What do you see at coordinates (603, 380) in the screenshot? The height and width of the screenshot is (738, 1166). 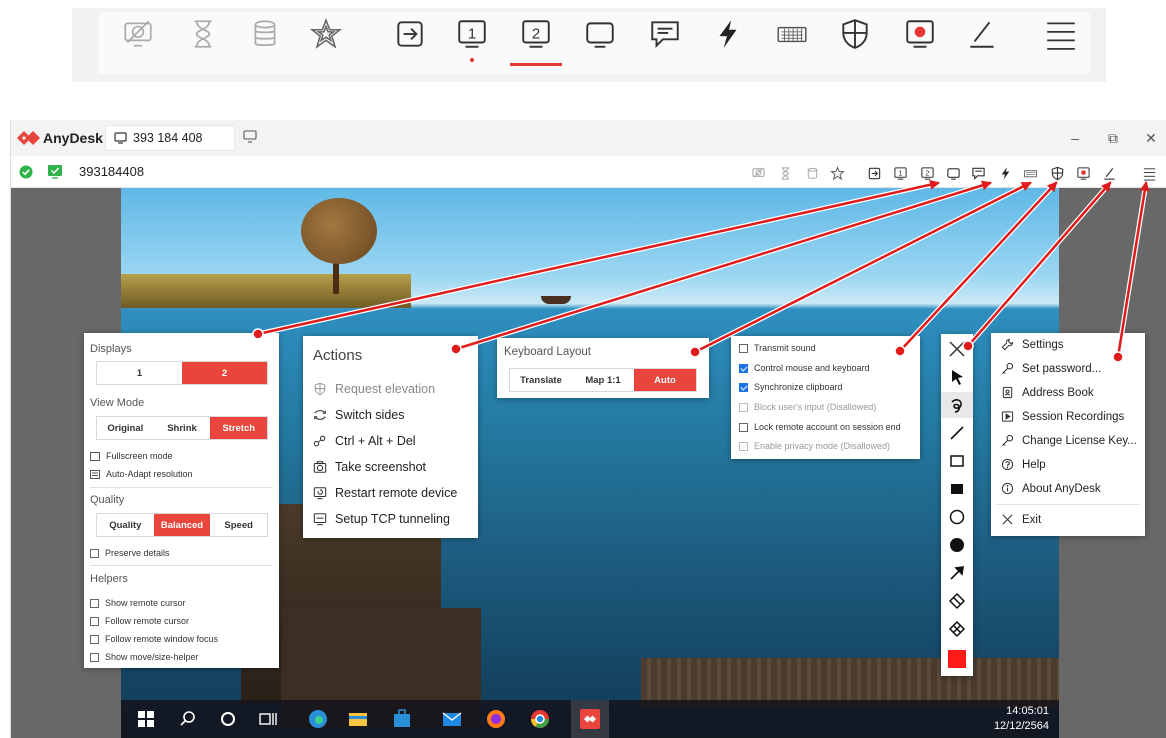 I see `keyboard-option-map: Map 1:1` at bounding box center [603, 380].